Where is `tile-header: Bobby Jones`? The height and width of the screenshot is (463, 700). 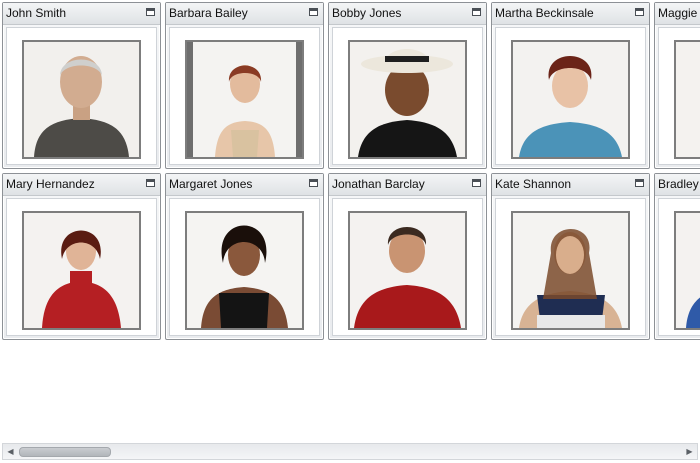 tile-header: Bobby Jones is located at coordinates (407, 14).